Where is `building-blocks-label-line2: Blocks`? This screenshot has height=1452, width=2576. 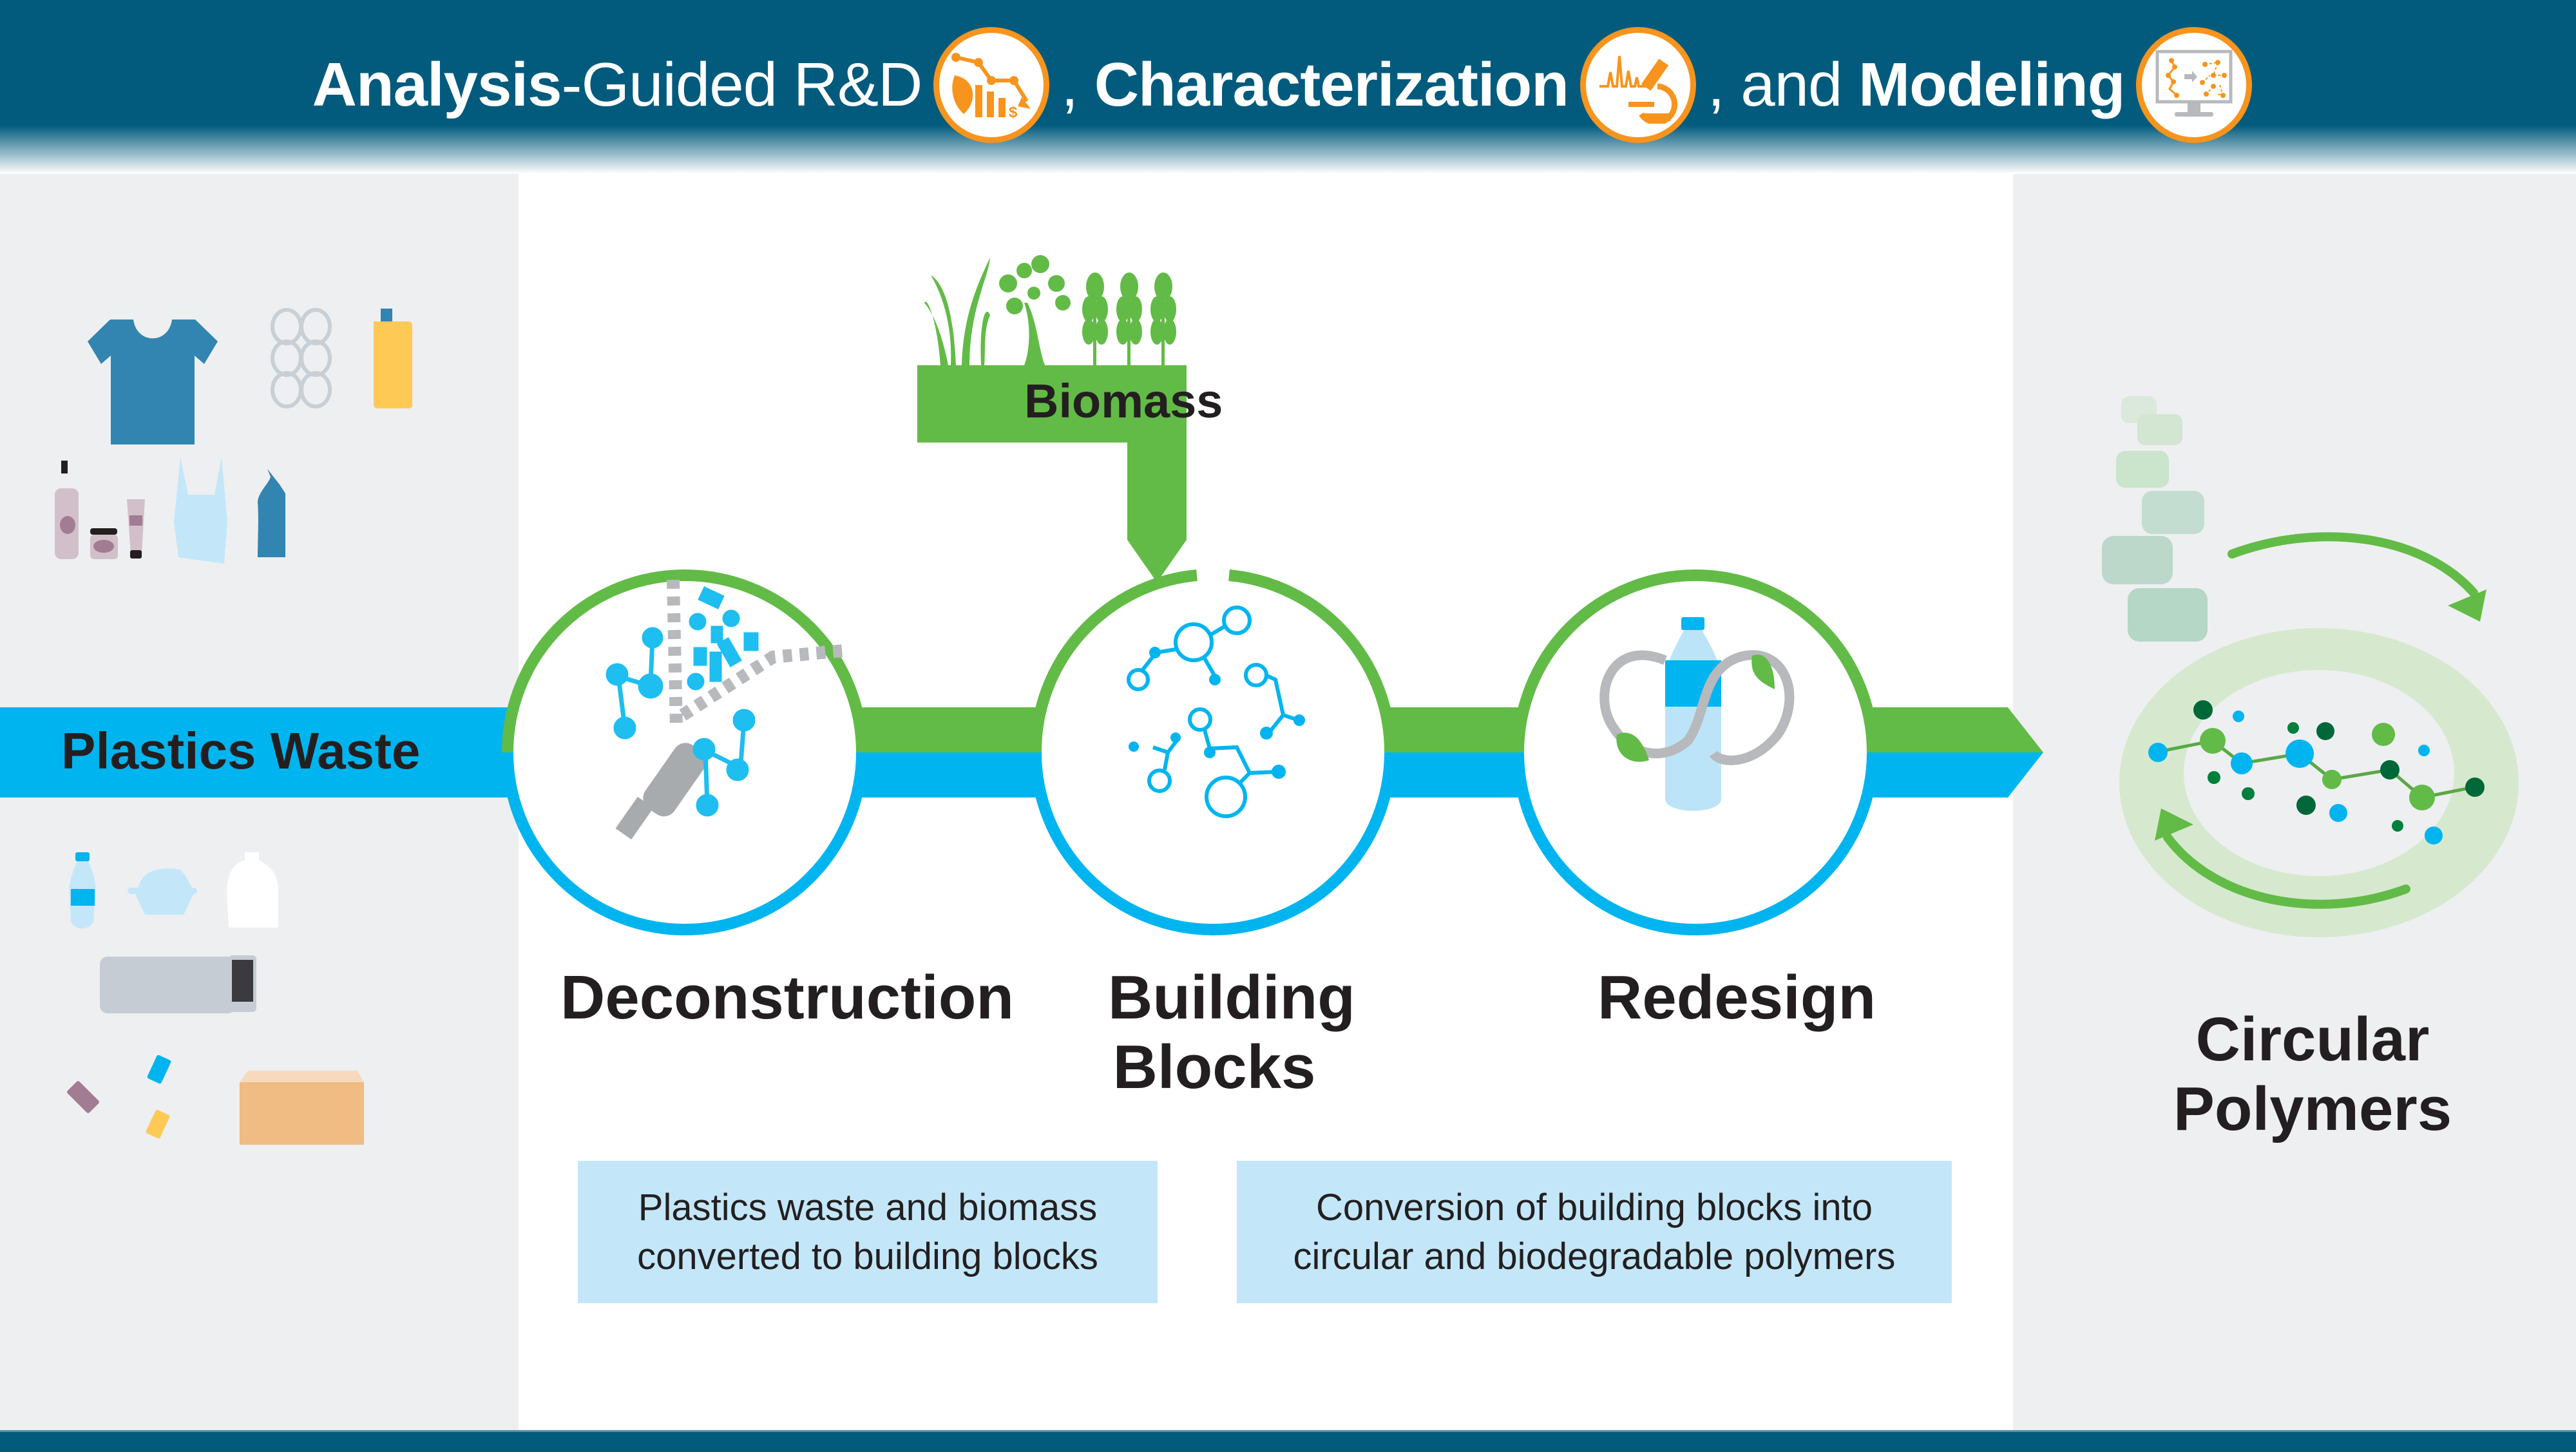
building-blocks-label-line2: Blocks is located at coordinates (1214, 1067).